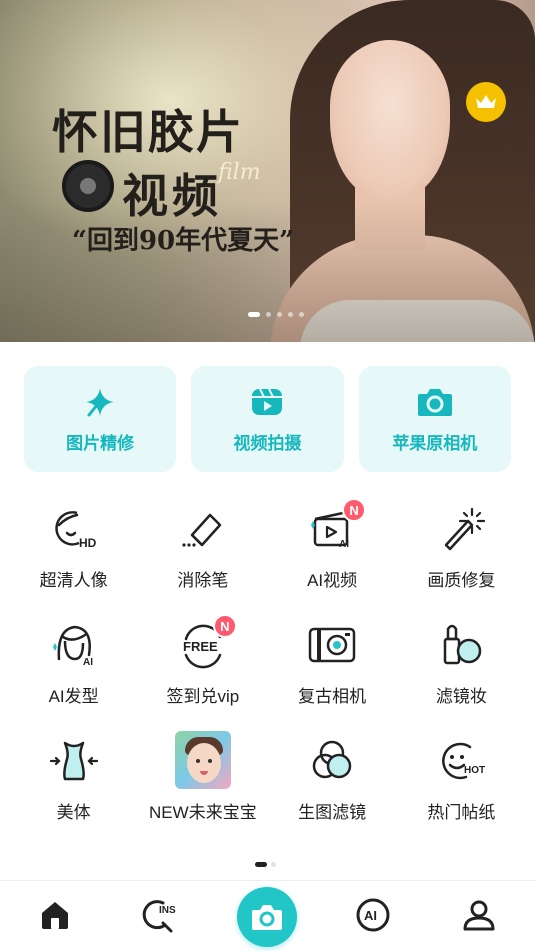 The width and height of the screenshot is (535, 951). I want to click on hd-portrait-icon: HD, so click(74, 528).